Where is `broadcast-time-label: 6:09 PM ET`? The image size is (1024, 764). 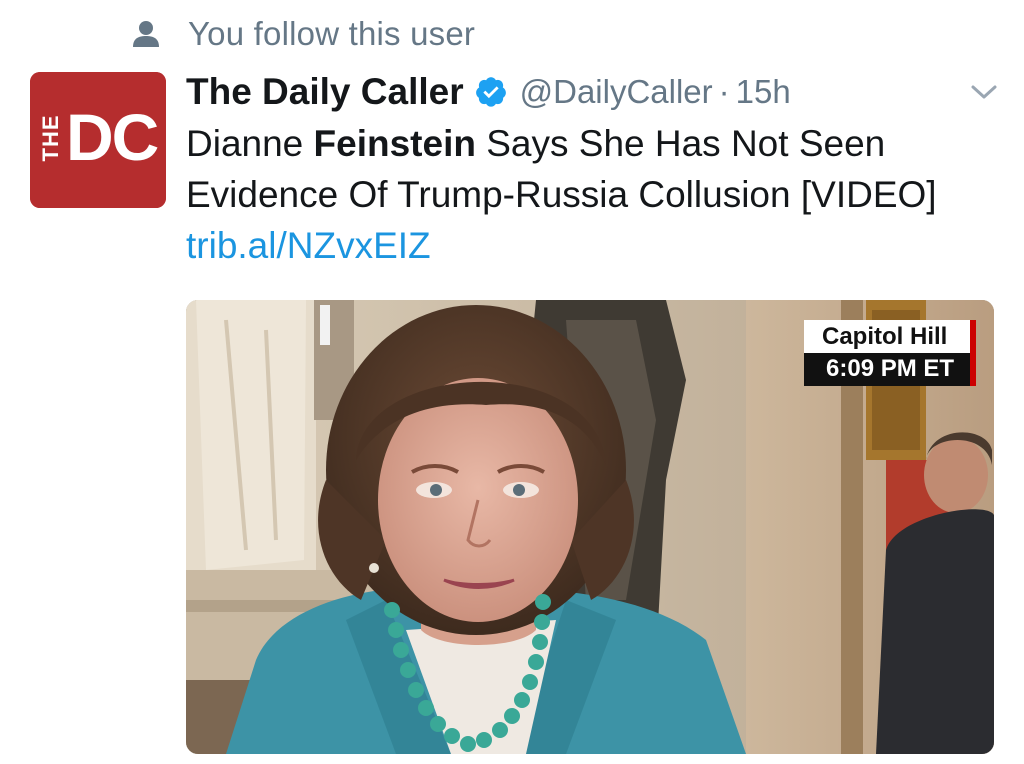
broadcast-time-label: 6:09 PM ET is located at coordinates (890, 369).